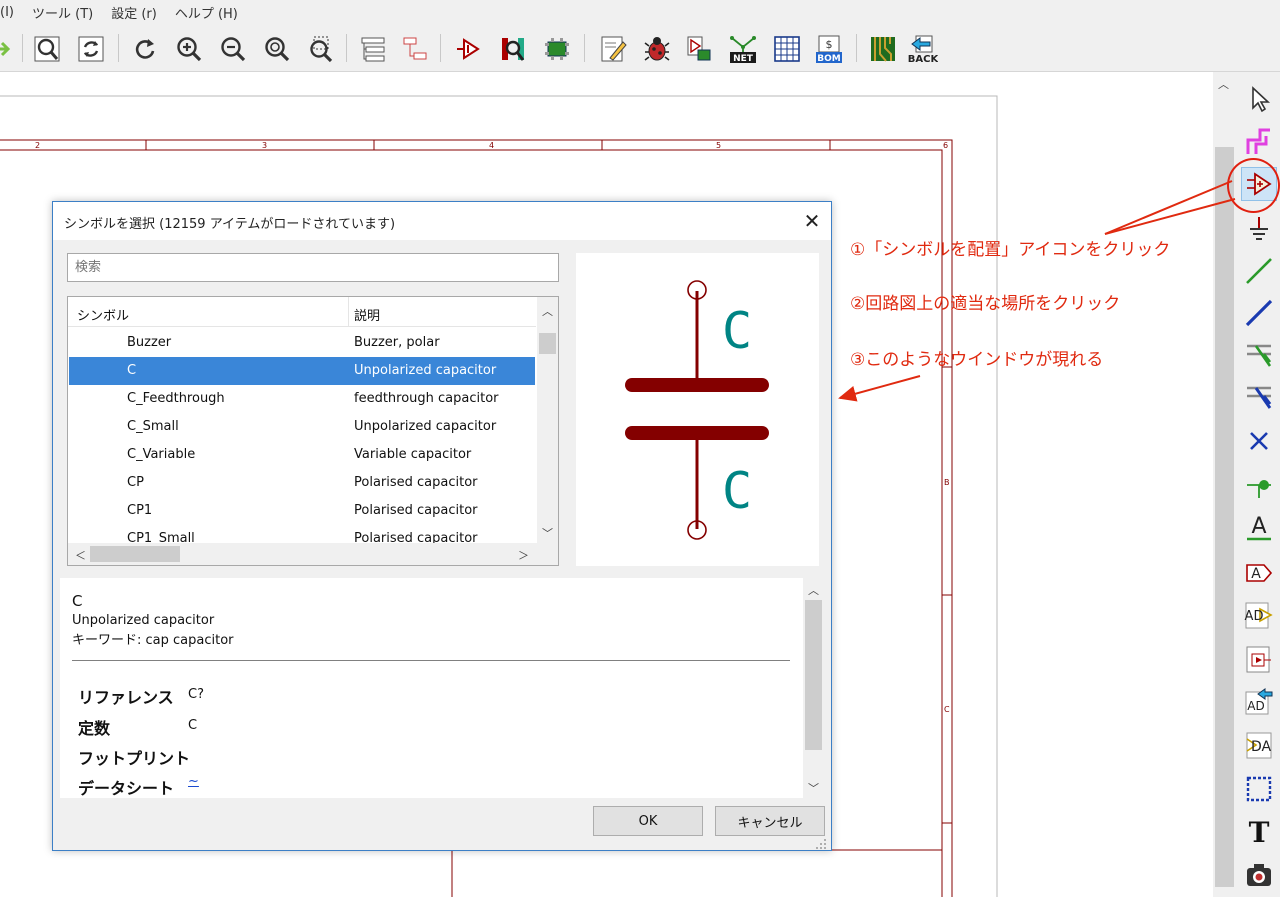 This screenshot has height=897, width=1280. What do you see at coordinates (640, 12) in the screenshot?
I see `menu-bar: (I) ツール (T) 設定 (r) ヘルプ (H)` at bounding box center [640, 12].